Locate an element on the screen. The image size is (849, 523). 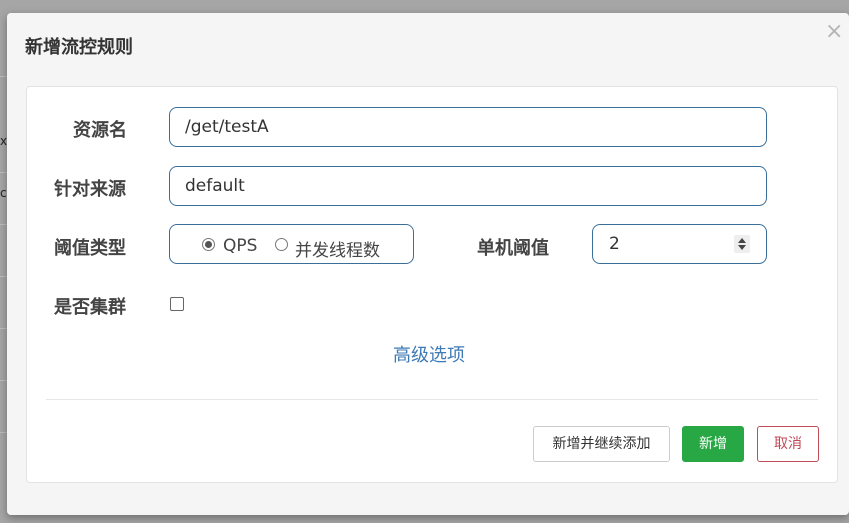
resource-name-input: /get/testA is located at coordinates (468, 127).